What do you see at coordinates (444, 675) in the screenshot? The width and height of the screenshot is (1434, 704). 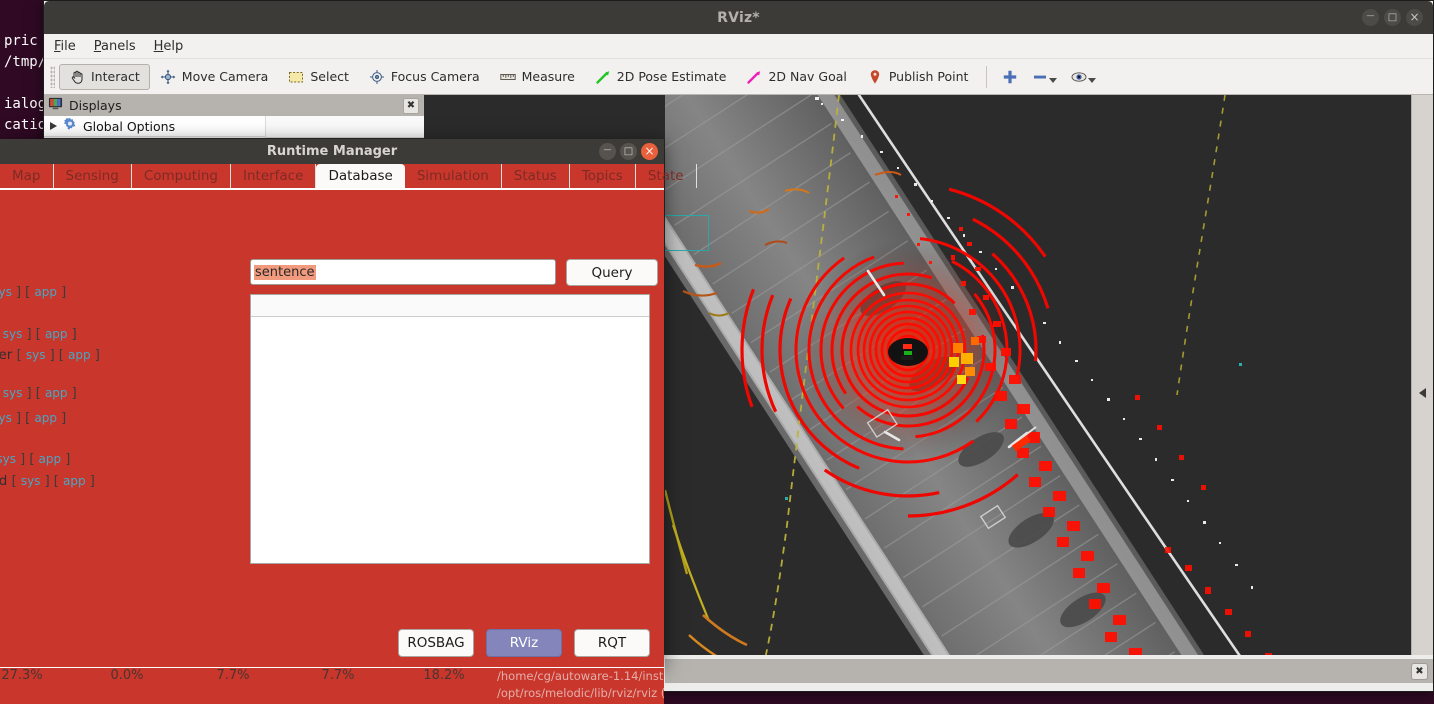 I see `cpu-percent: 18.2%` at bounding box center [444, 675].